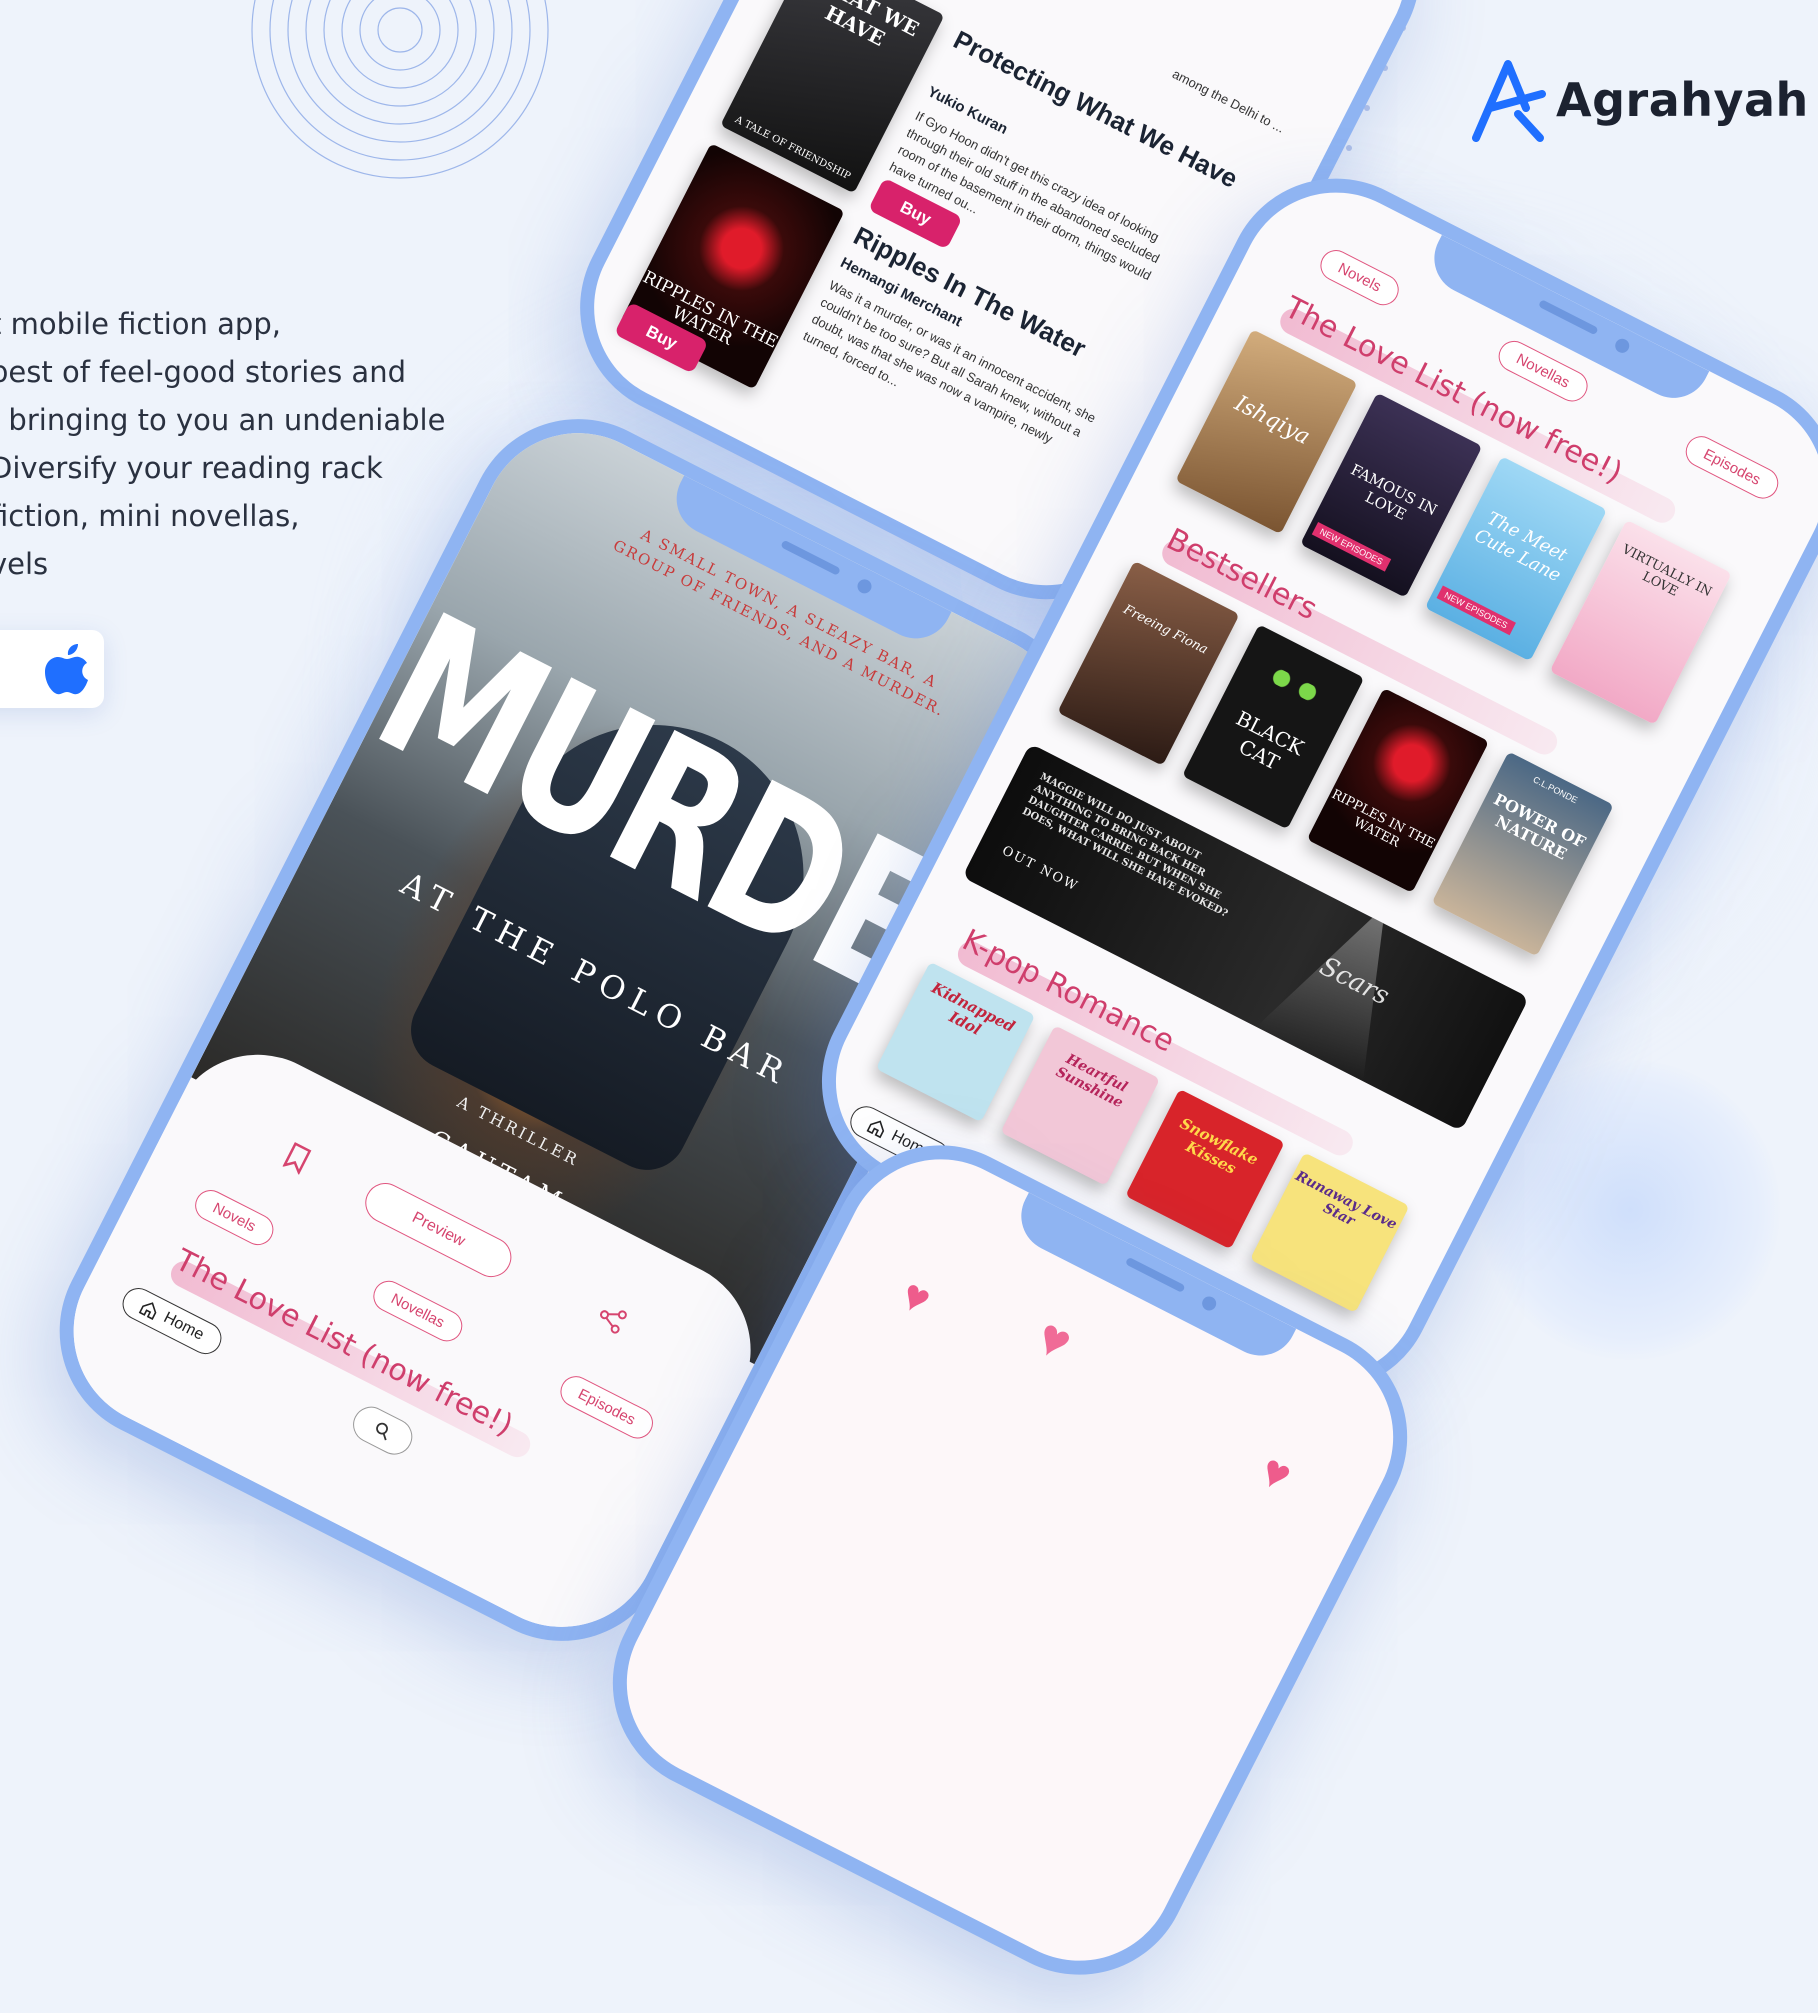 This screenshot has width=1818, height=2013. Describe the element at coordinates (66, 669) in the screenshot. I see `apple-icon` at that location.